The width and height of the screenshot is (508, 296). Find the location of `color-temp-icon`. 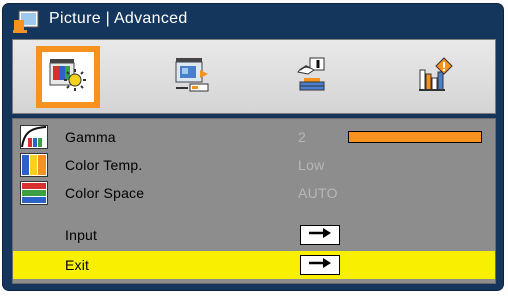

color-temp-icon is located at coordinates (34, 165).